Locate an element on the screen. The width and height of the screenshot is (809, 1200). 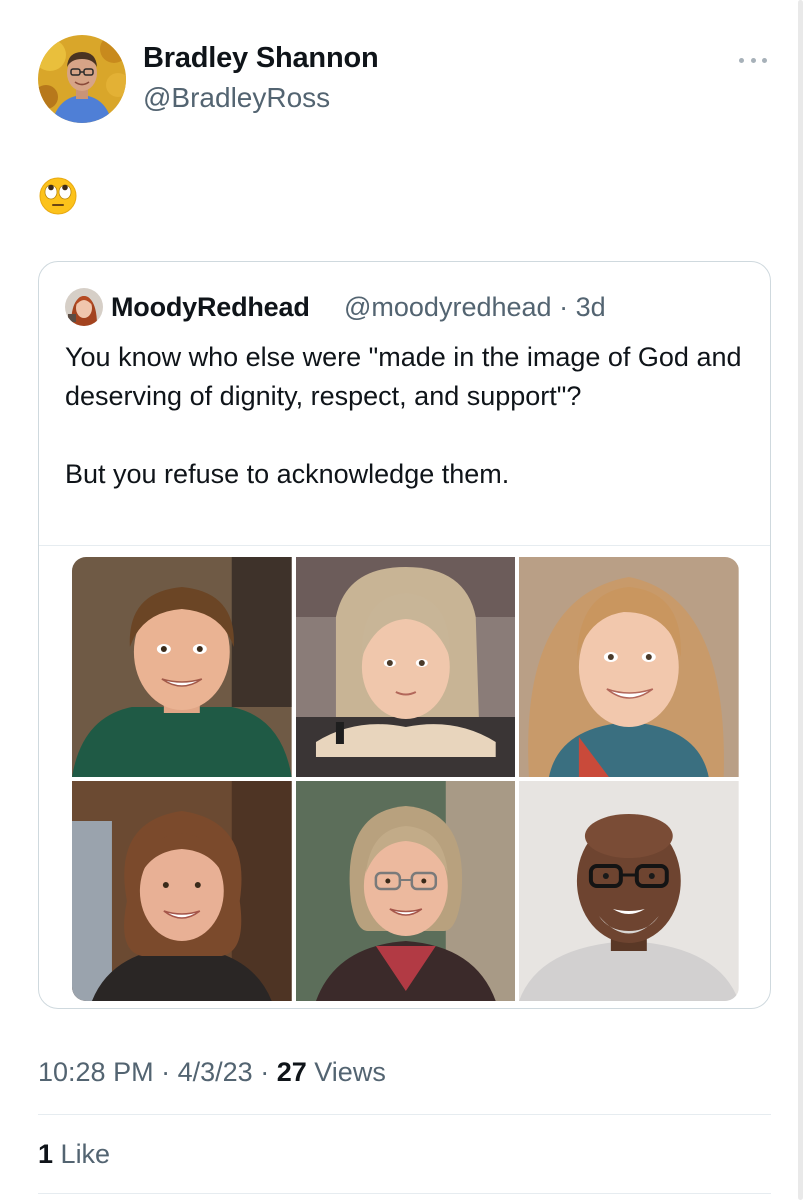
likes-label: Like is located at coordinates (85, 1154).